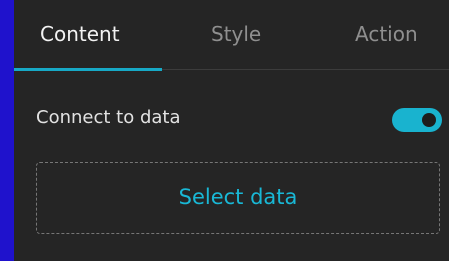  Describe the element at coordinates (429, 120) in the screenshot. I see `toggle-knob` at that location.